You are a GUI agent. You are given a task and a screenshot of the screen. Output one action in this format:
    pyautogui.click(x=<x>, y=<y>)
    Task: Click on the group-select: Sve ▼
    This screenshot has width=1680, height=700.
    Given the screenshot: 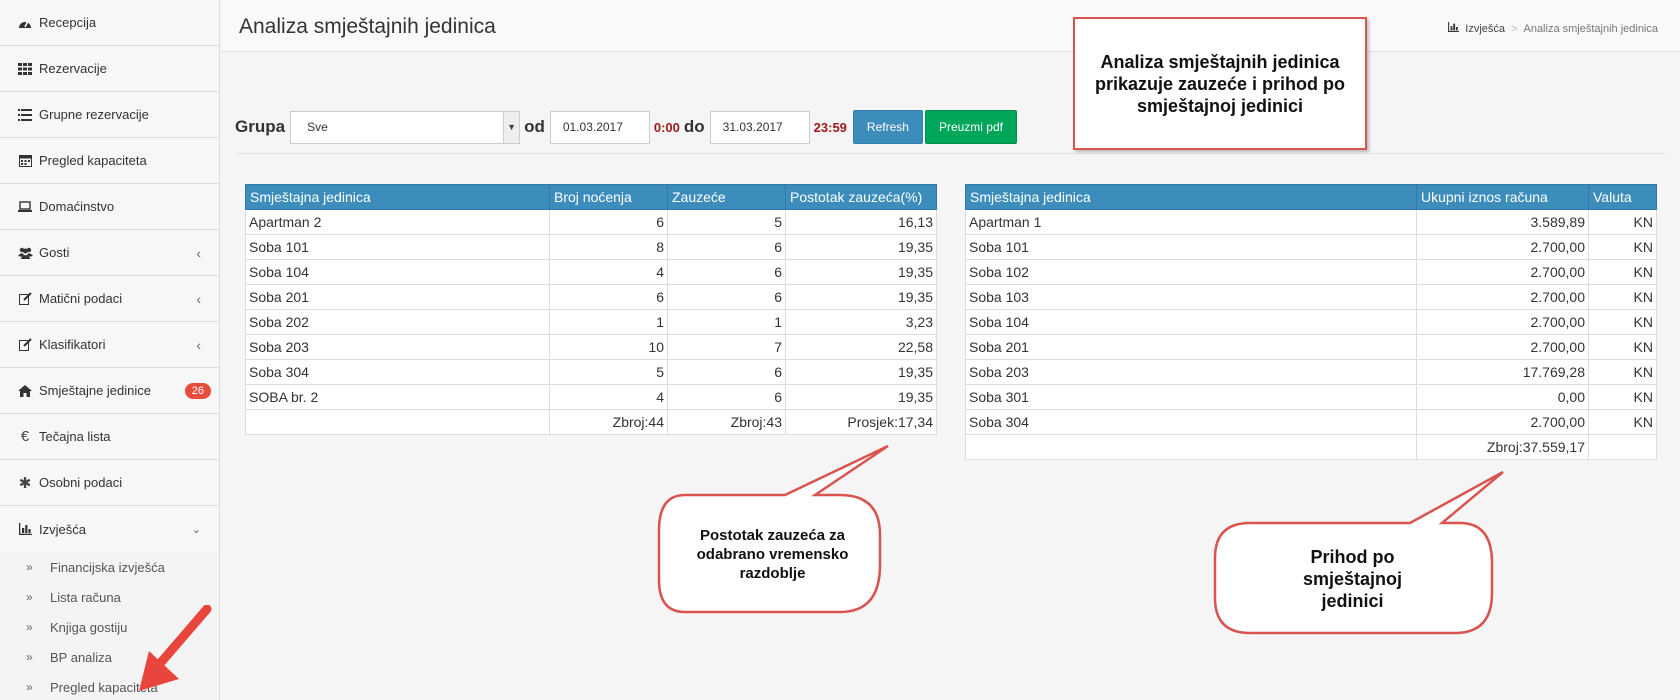 What is the action you would take?
    pyautogui.click(x=405, y=127)
    